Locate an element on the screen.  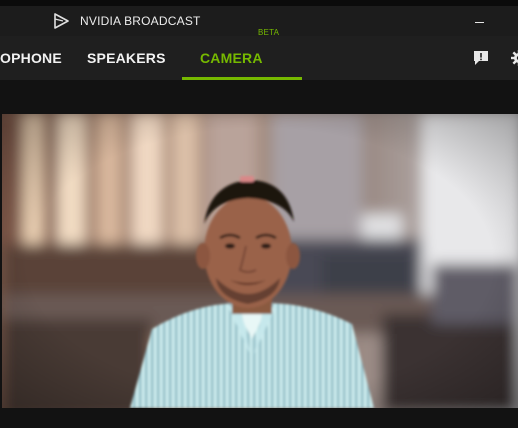
tab-camera-label: CAMERA is located at coordinates (231, 58).